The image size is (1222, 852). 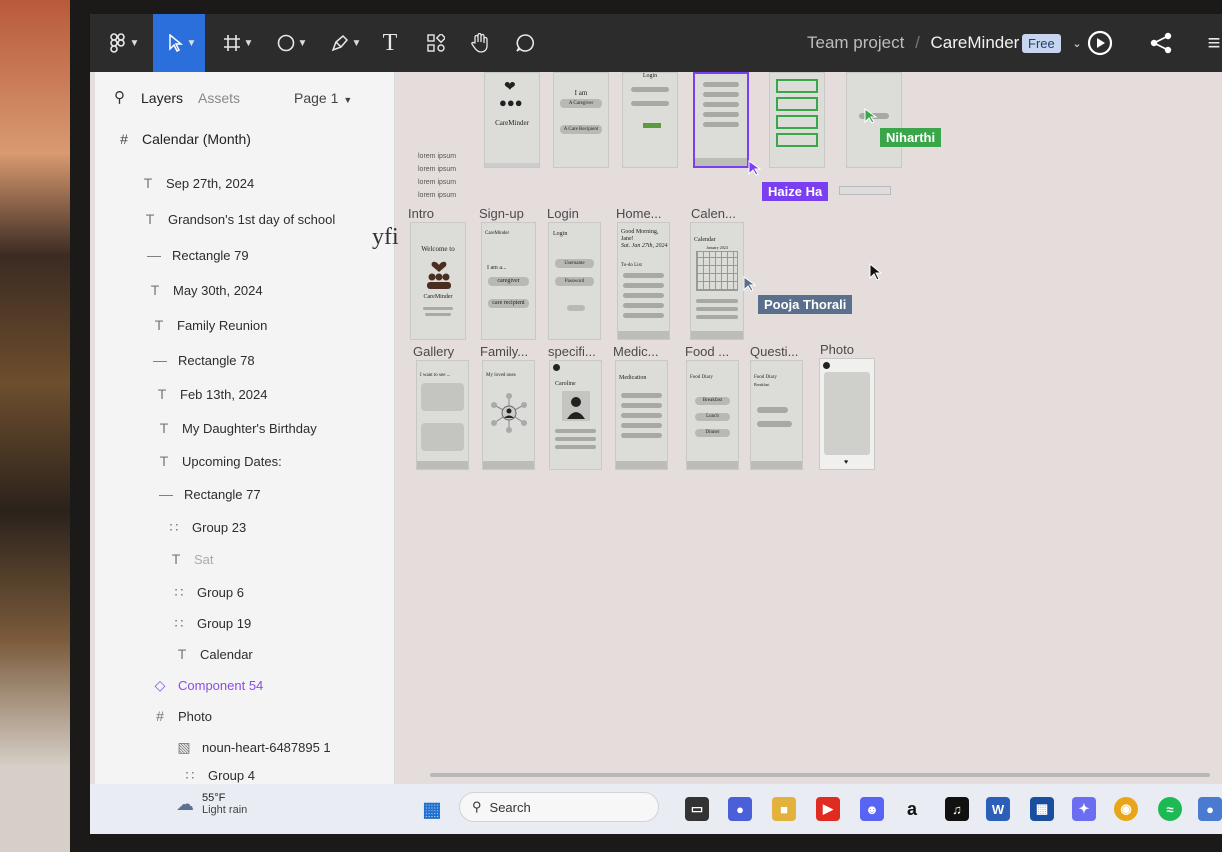 What do you see at coordinates (181, 716) in the screenshot?
I see `layer-item: # Photo` at bounding box center [181, 716].